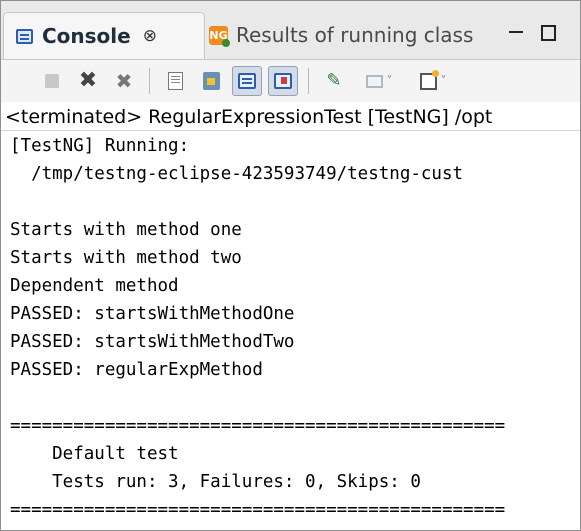  Describe the element at coordinates (100, 146) in the screenshot. I see `console-line: [TestNG] Running:` at that location.